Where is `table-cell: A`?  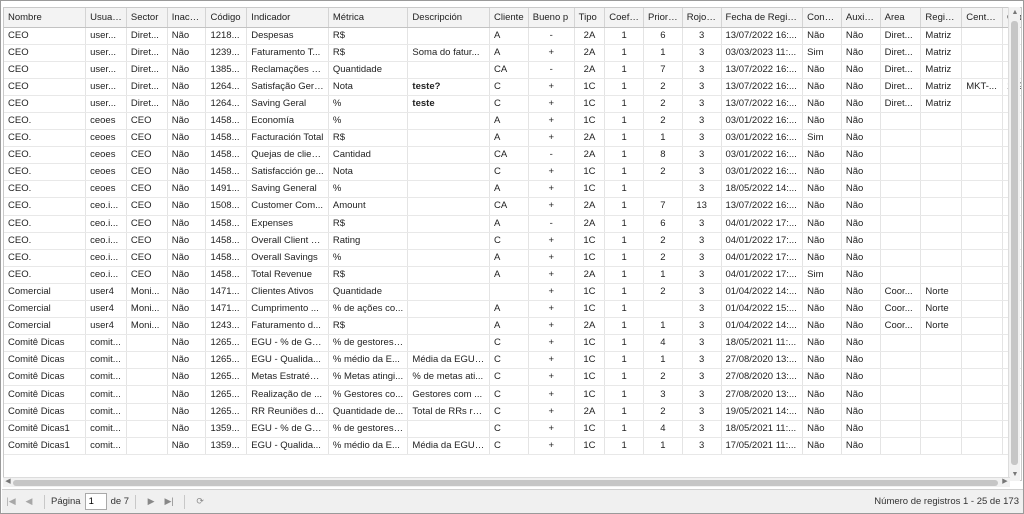
table-cell: A is located at coordinates (509, 326).